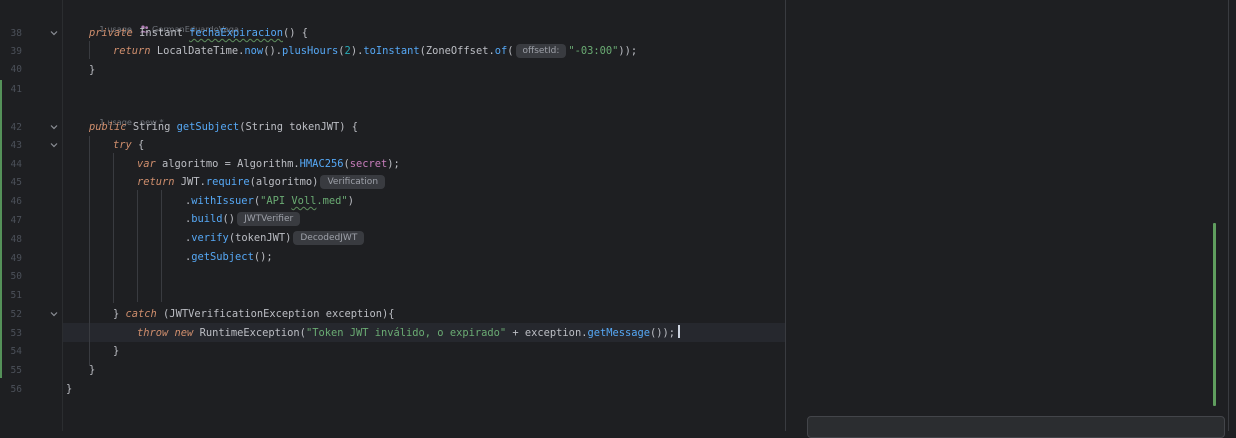 Image resolution: width=1236 pixels, height=438 pixels. Describe the element at coordinates (138, 145) in the screenshot. I see `code-text: {` at that location.